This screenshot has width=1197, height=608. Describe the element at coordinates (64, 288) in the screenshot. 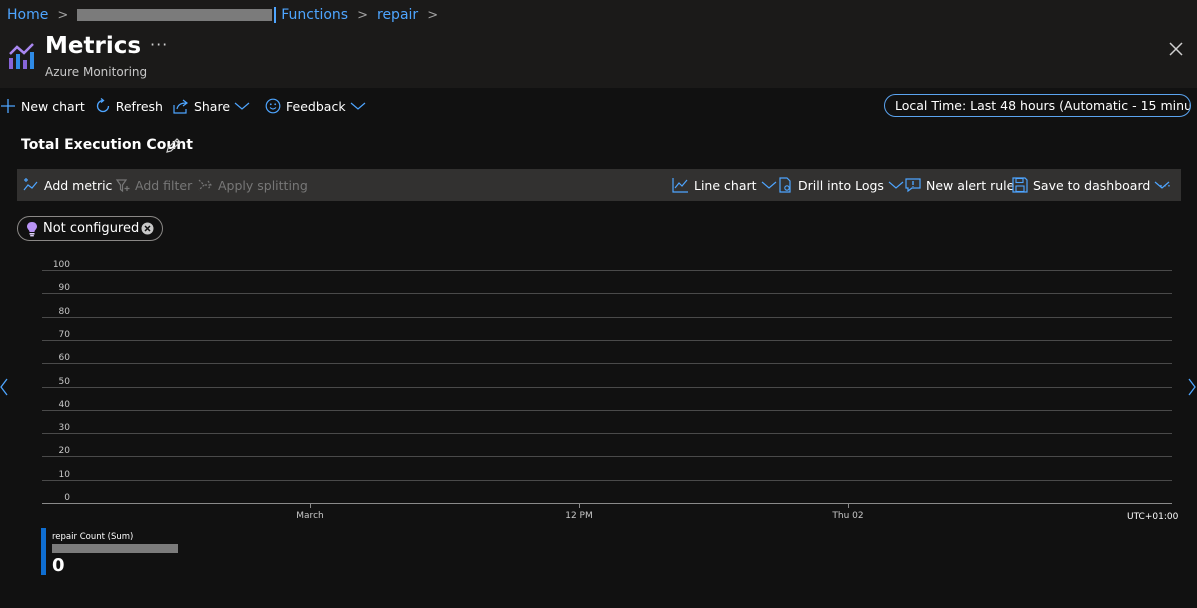

I see `y-tick-label: 90` at that location.